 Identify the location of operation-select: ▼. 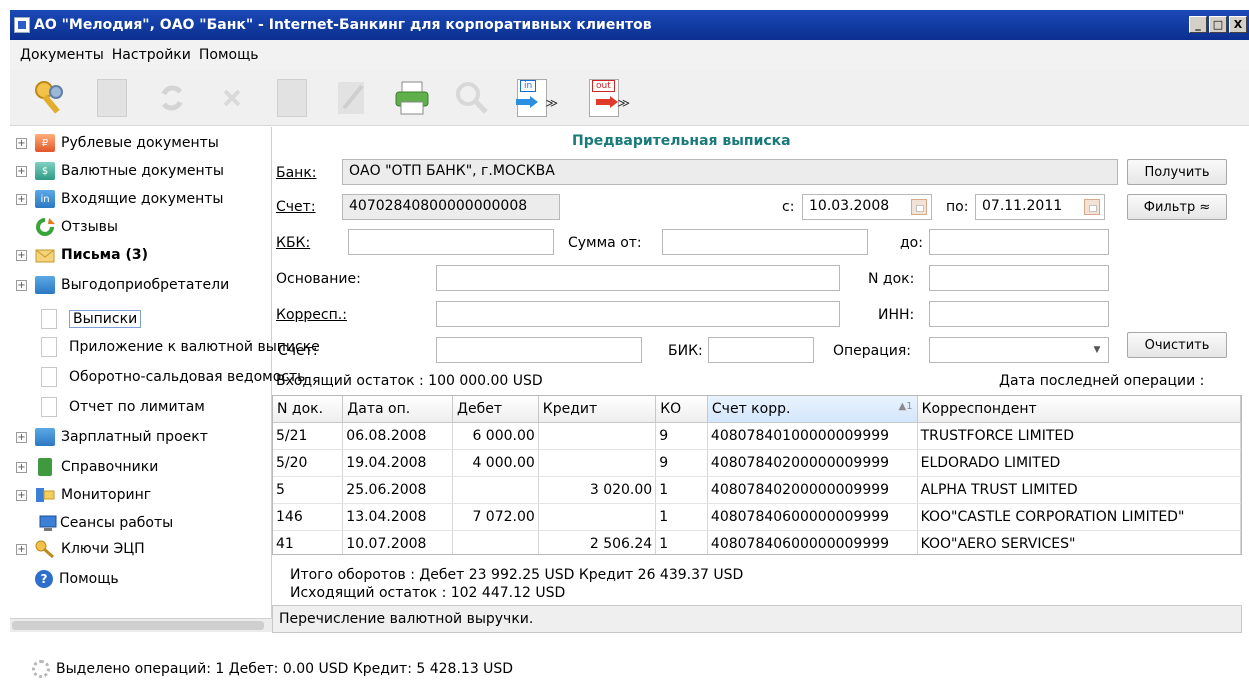
(1019, 350).